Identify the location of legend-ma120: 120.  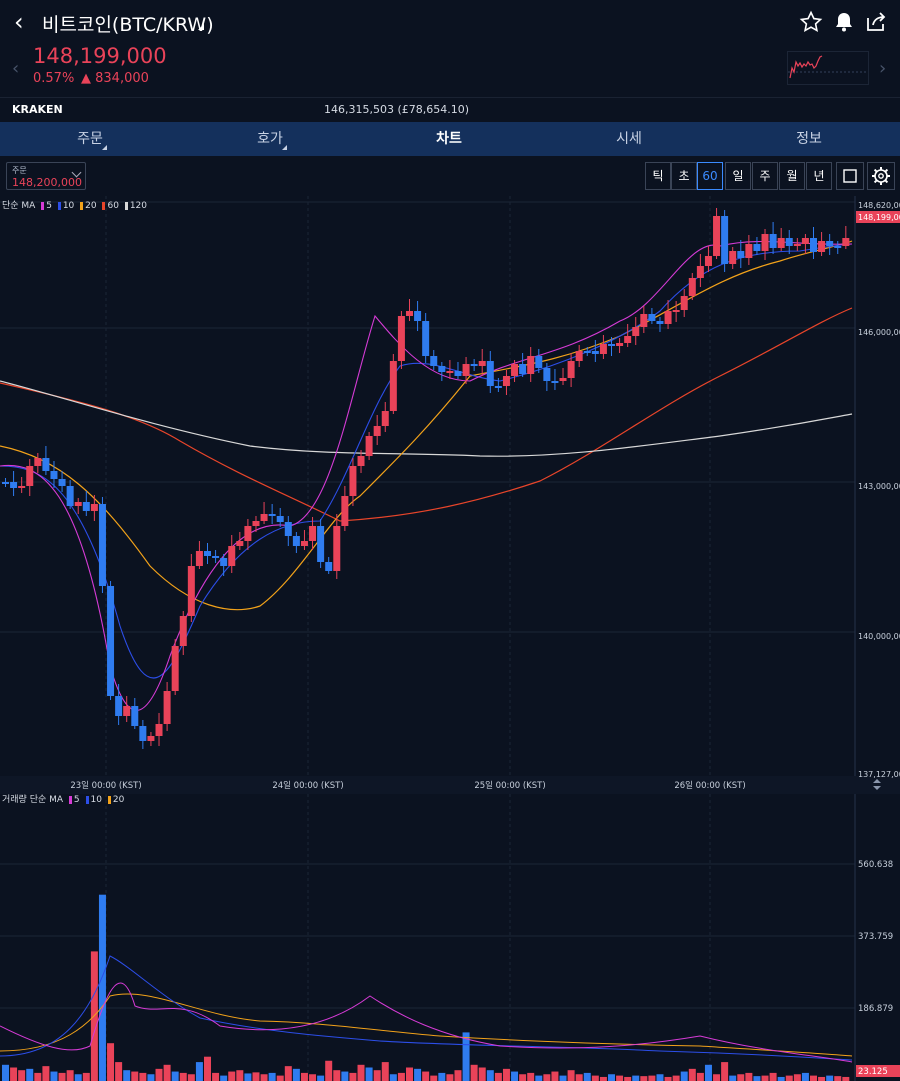
(138, 206).